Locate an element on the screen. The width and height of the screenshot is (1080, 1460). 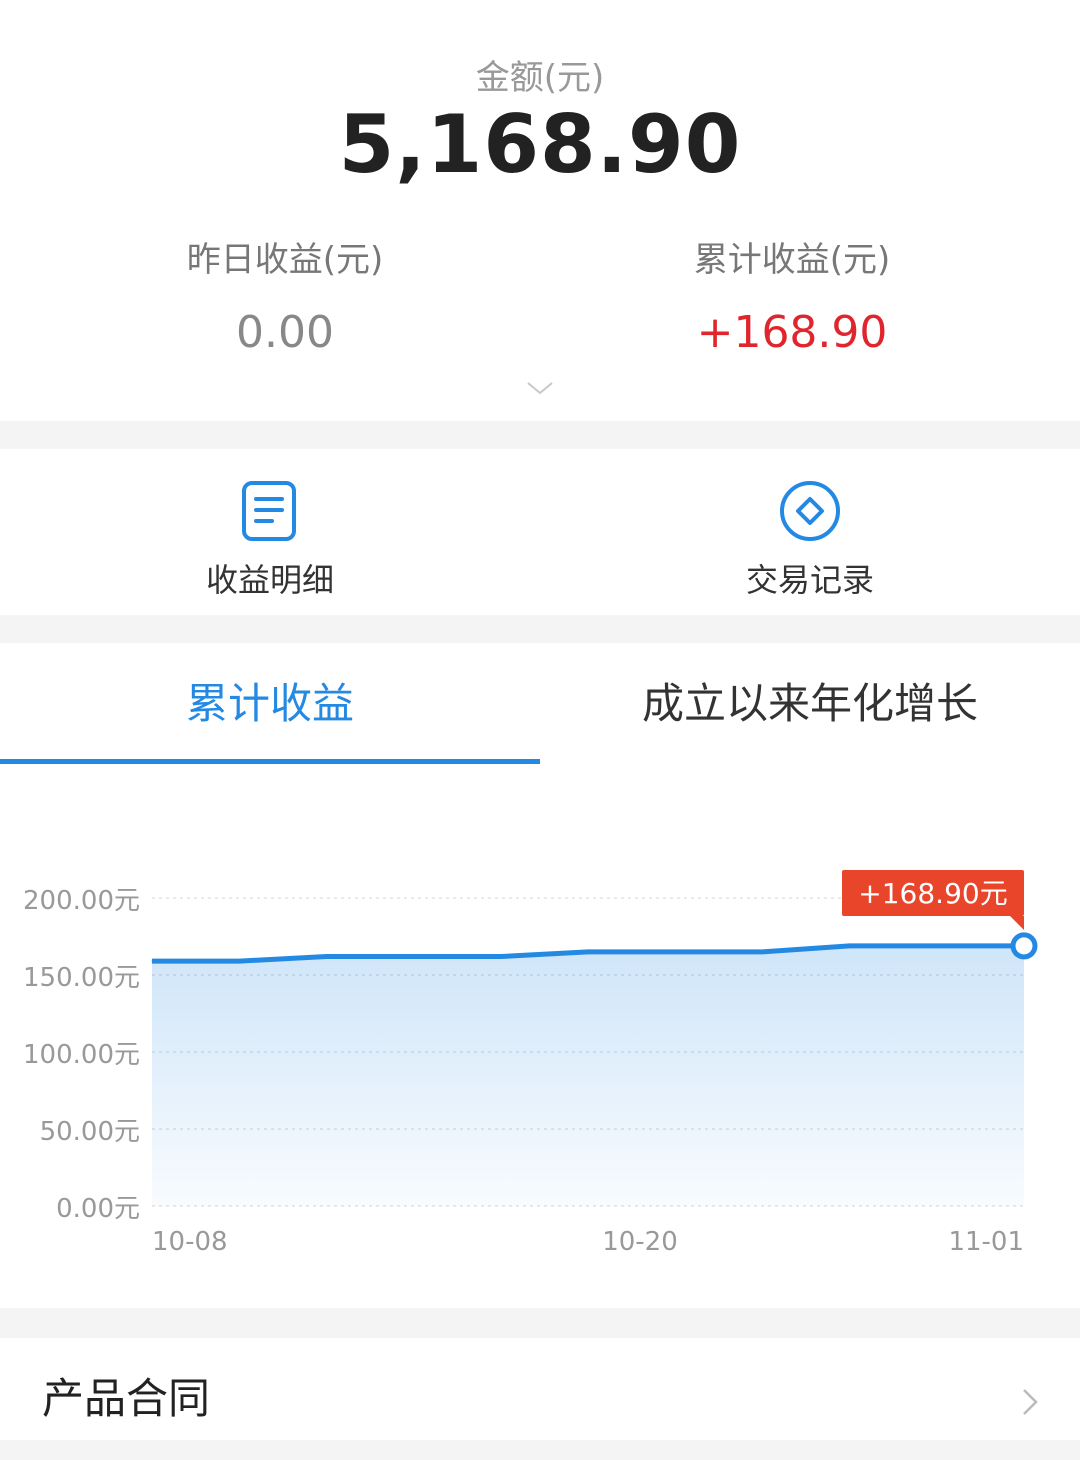
y-tick-label: 50.00元 is located at coordinates (90, 1132).